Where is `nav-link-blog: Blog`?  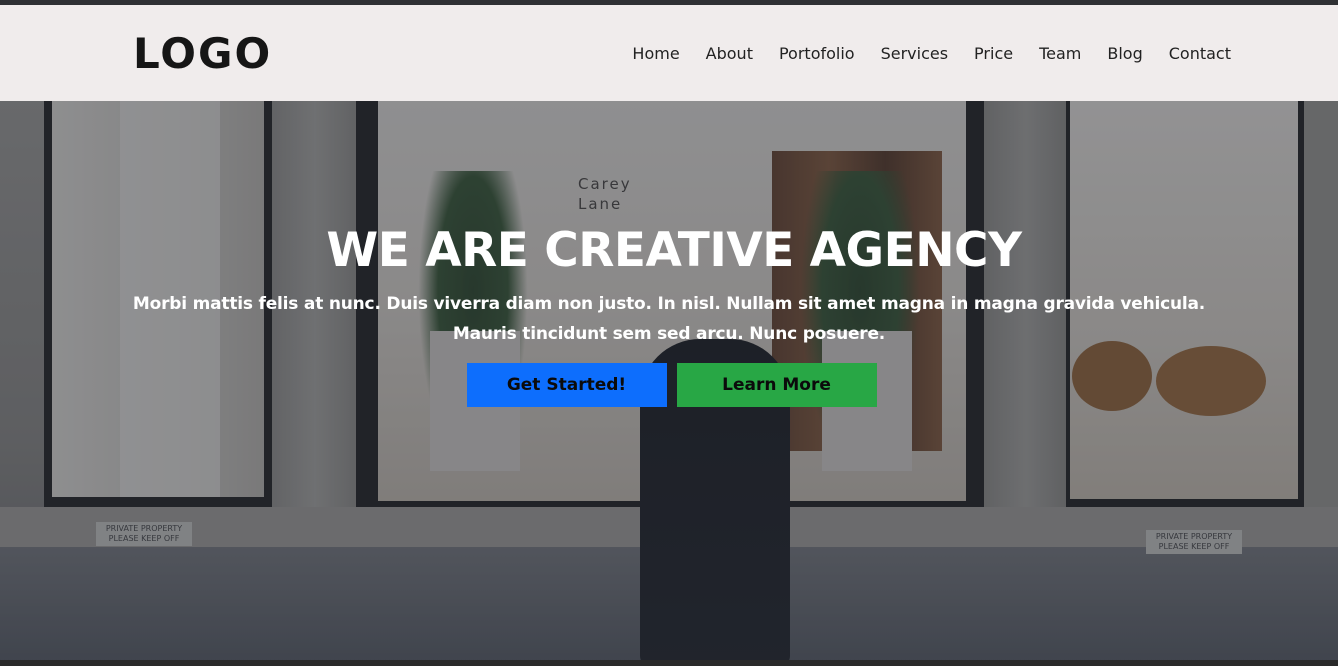
nav-link-blog: Blog is located at coordinates (1124, 54).